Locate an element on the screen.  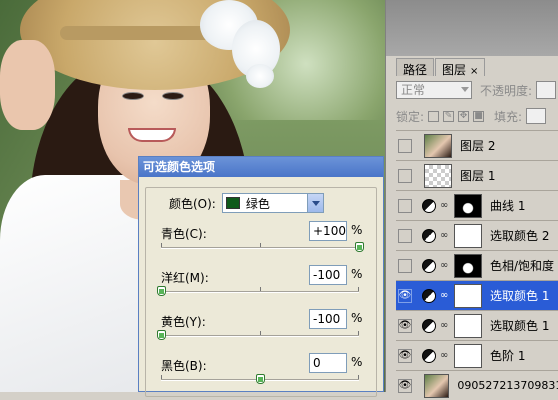
blend-mode-select: 正常 is located at coordinates (434, 90).